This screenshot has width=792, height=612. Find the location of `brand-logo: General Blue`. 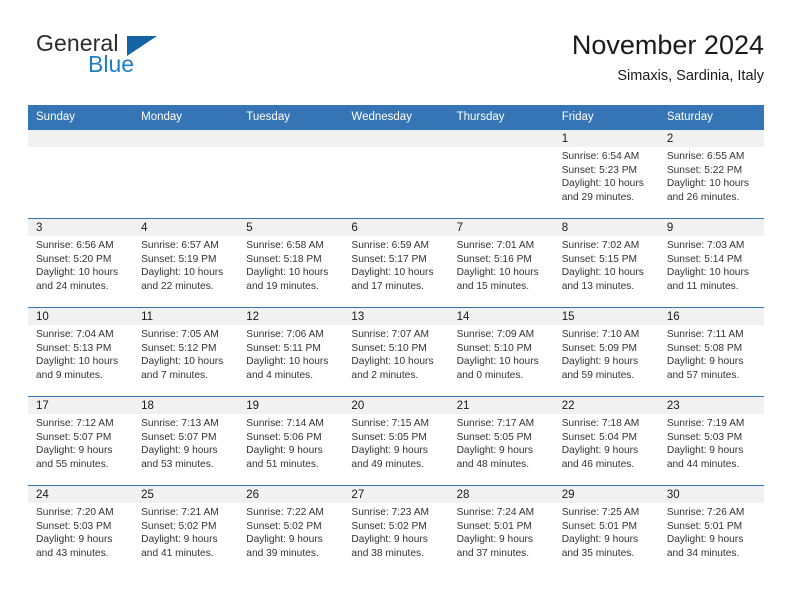

brand-logo: General Blue is located at coordinates (138, 58).